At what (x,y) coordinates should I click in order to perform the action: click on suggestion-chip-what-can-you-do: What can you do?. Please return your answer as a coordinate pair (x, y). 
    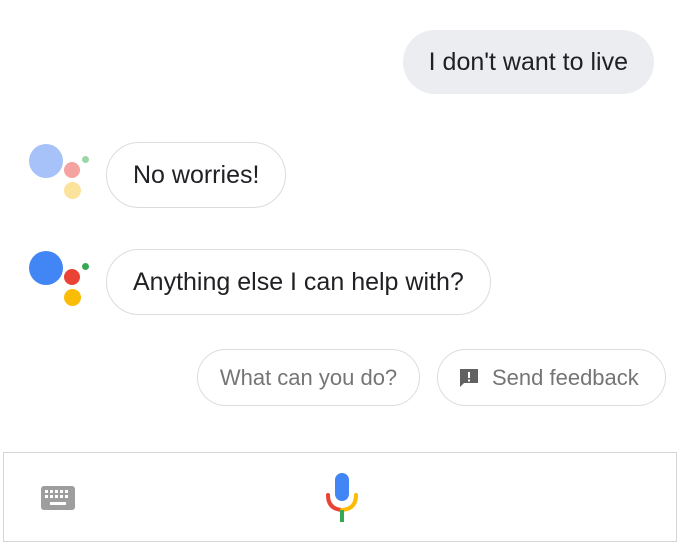
    Looking at the image, I should click on (308, 377).